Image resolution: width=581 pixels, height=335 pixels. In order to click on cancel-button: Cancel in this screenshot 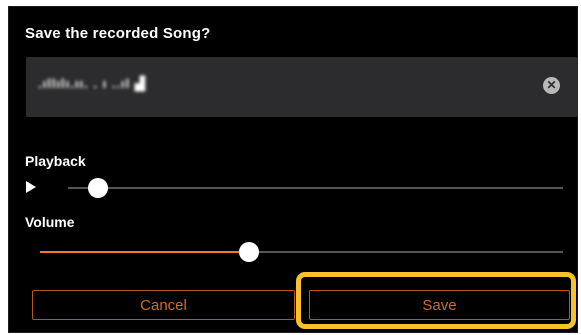, I will do `click(163, 305)`.